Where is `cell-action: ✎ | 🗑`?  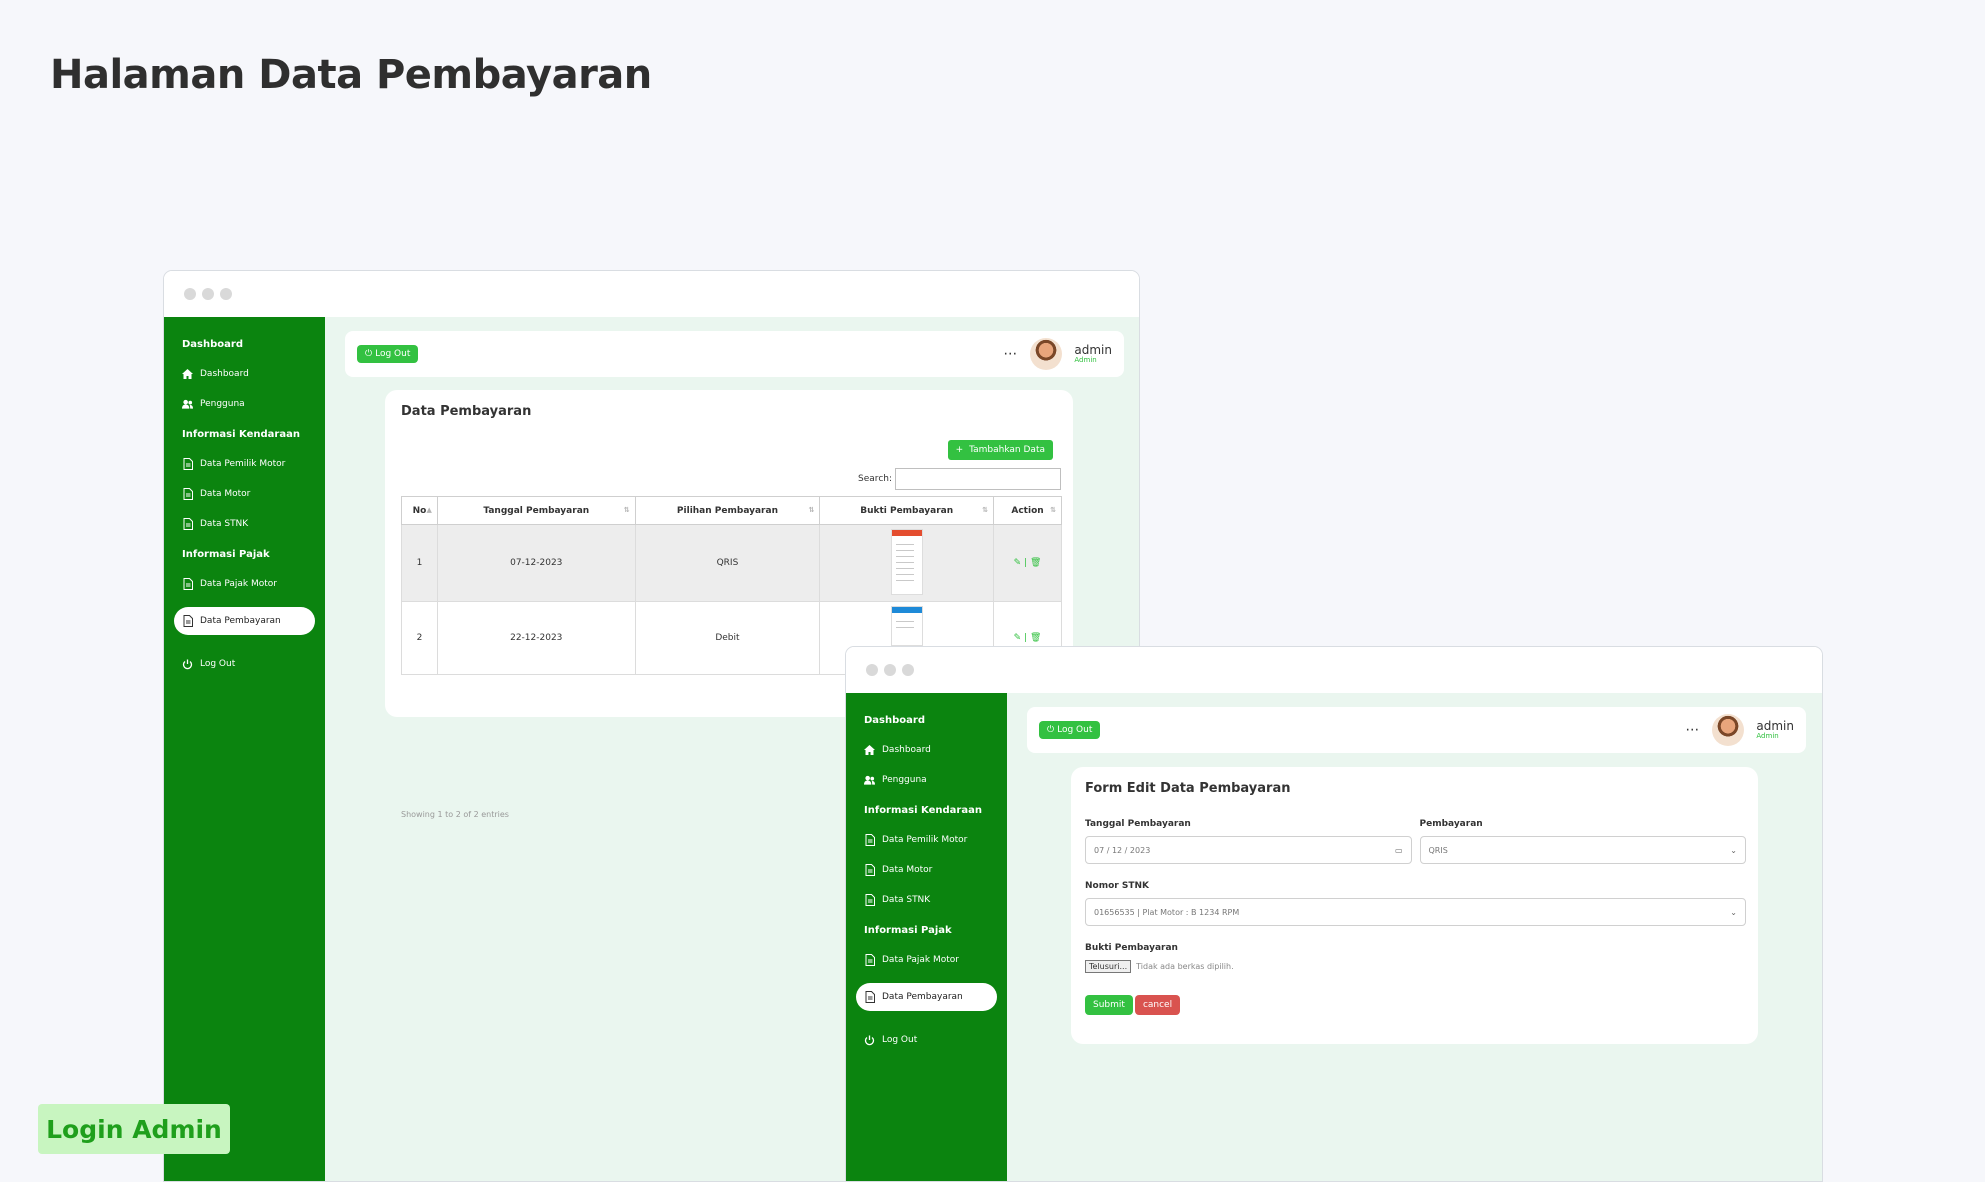 cell-action: ✎ | 🗑 is located at coordinates (1027, 563).